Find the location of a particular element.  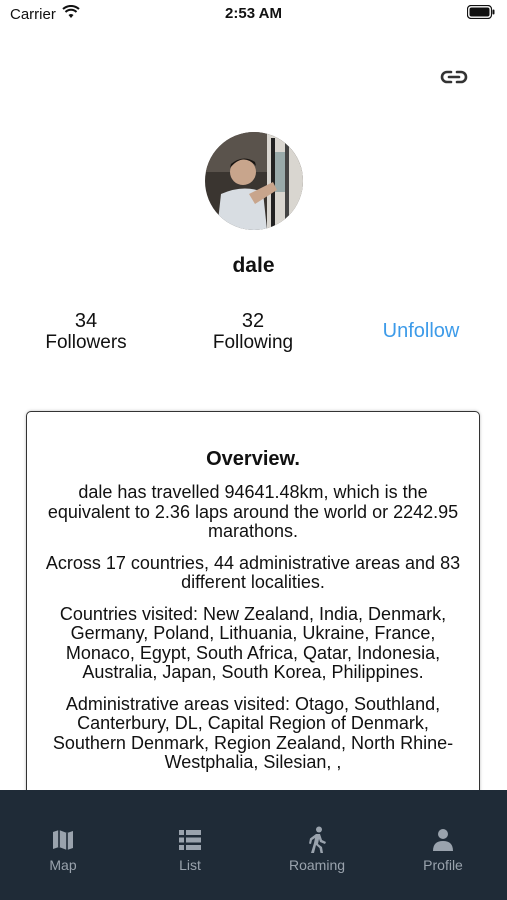

status-bar: Carrier 2:53 AM is located at coordinates (253, 14).